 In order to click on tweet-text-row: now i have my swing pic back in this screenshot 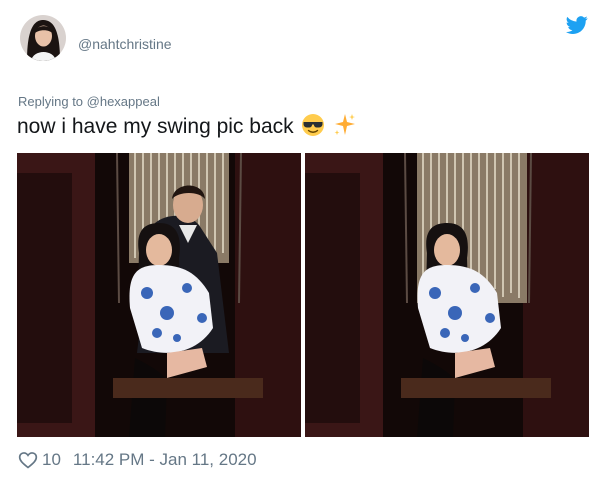, I will do `click(187, 126)`.